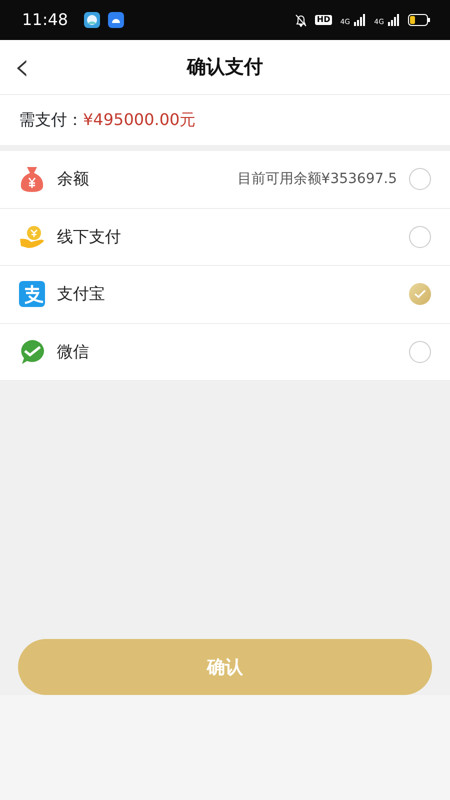 The height and width of the screenshot is (800, 450). Describe the element at coordinates (73, 179) in the screenshot. I see `method-name: 余额` at that location.